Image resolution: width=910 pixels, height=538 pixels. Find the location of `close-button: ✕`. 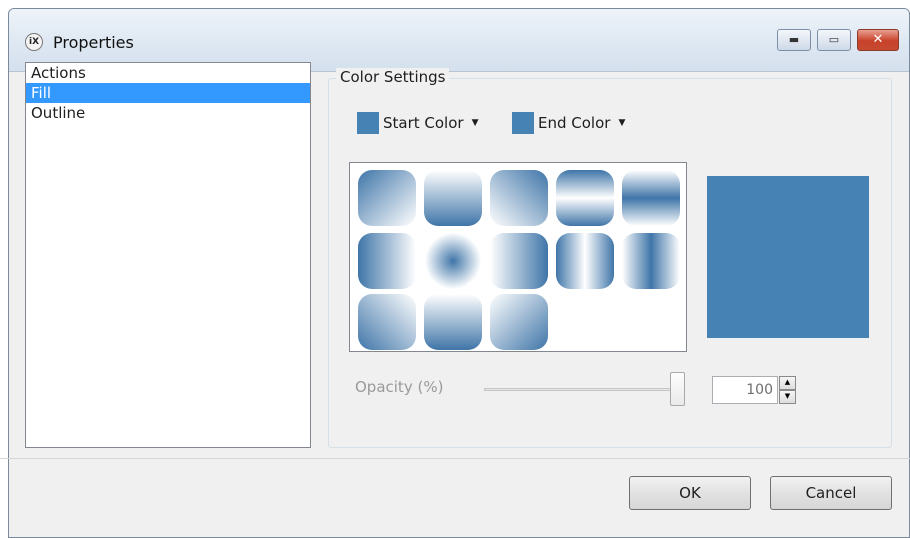

close-button: ✕ is located at coordinates (878, 40).